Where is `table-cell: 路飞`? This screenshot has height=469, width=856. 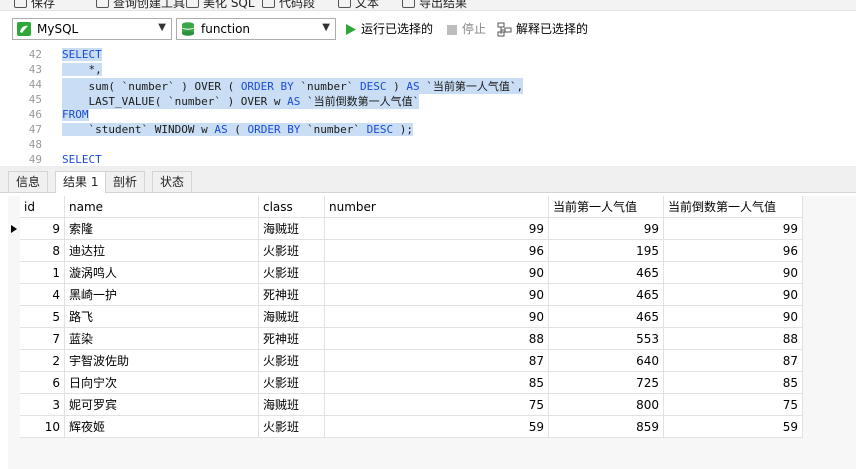
table-cell: 路飞 is located at coordinates (162, 317).